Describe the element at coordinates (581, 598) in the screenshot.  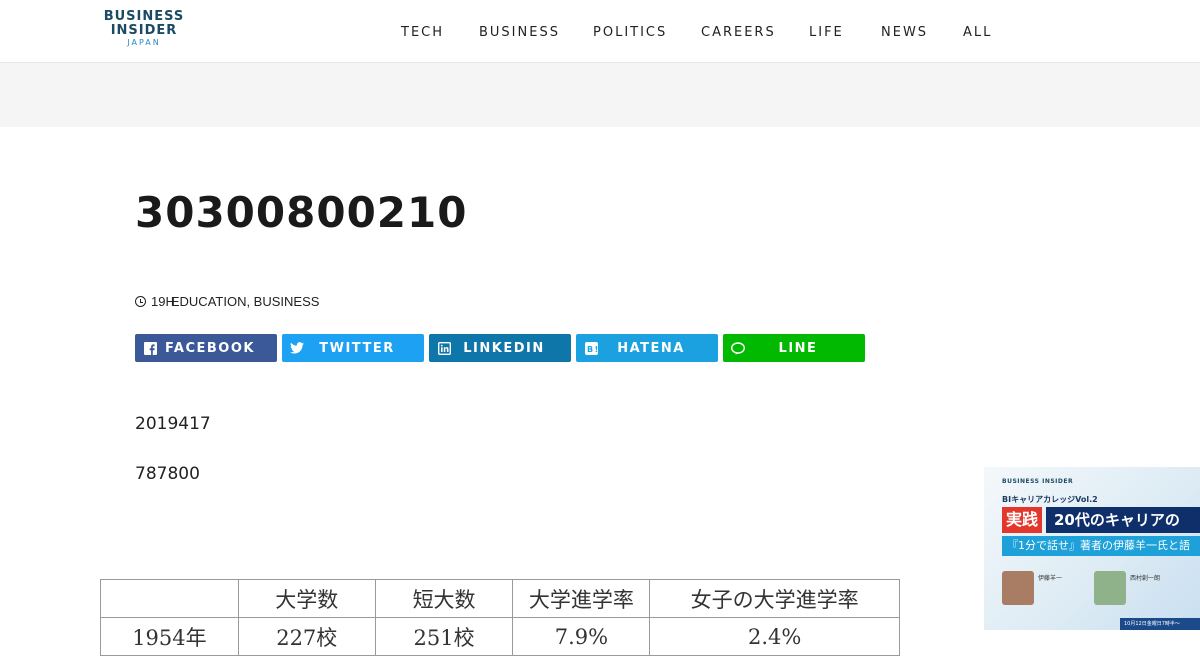
I see `table-header-cell: 大学進学率` at that location.